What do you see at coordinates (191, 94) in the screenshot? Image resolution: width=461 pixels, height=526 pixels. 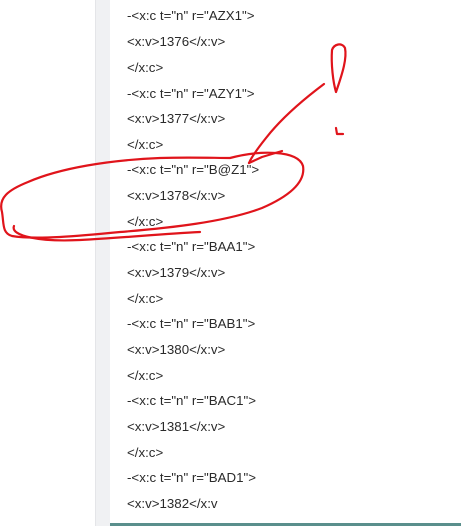 I see `xml-line: -<x:c t="n" r="AZY1">` at bounding box center [191, 94].